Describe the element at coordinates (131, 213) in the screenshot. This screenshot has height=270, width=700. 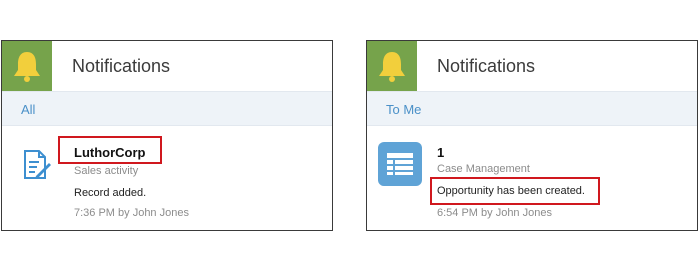
I see `notification-meta: 7:36 PM by John Jones` at that location.